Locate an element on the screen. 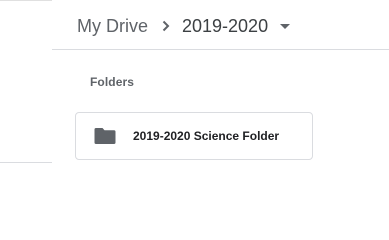 The height and width of the screenshot is (240, 389). folder-item: 2019-2020 Science Folder is located at coordinates (194, 136).